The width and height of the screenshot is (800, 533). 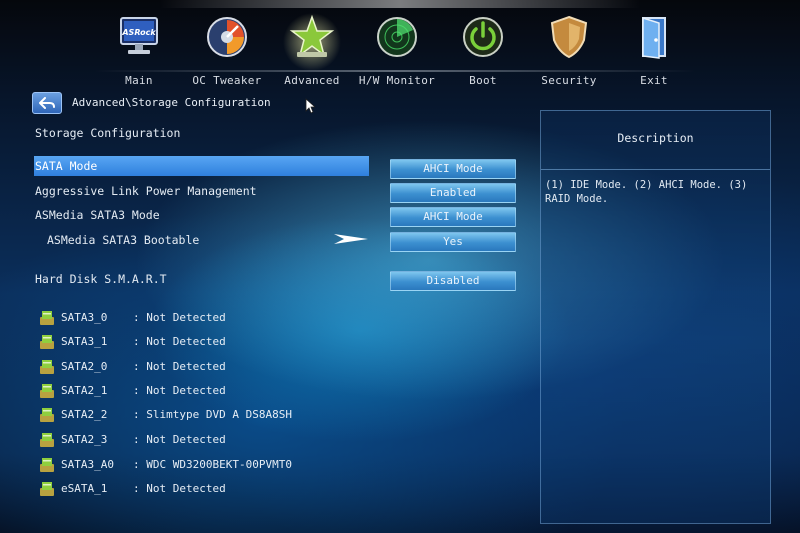 What do you see at coordinates (97, 215) in the screenshot?
I see `setting-asmedia-sata3-mode: ASMedia SATA3 Mode` at bounding box center [97, 215].